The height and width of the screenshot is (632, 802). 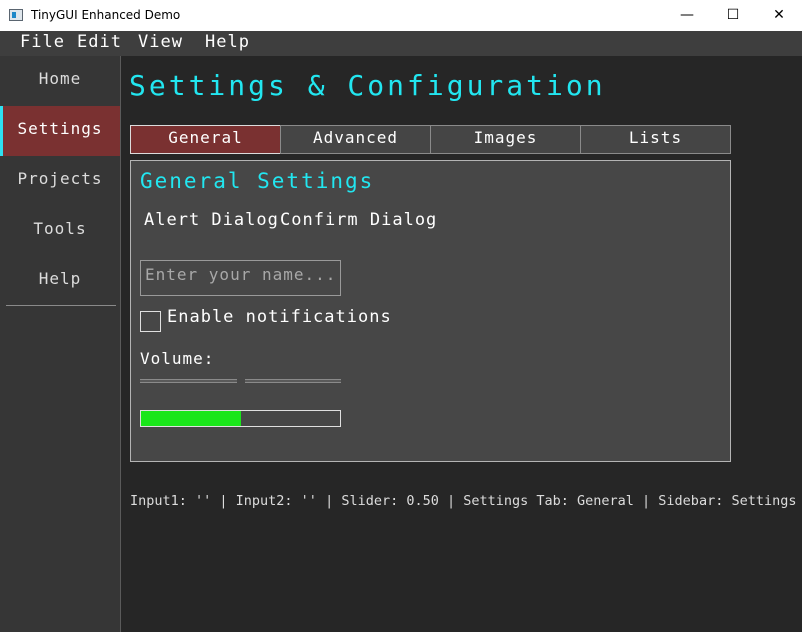 I want to click on sidebar-item-help: Help, so click(x=60, y=281).